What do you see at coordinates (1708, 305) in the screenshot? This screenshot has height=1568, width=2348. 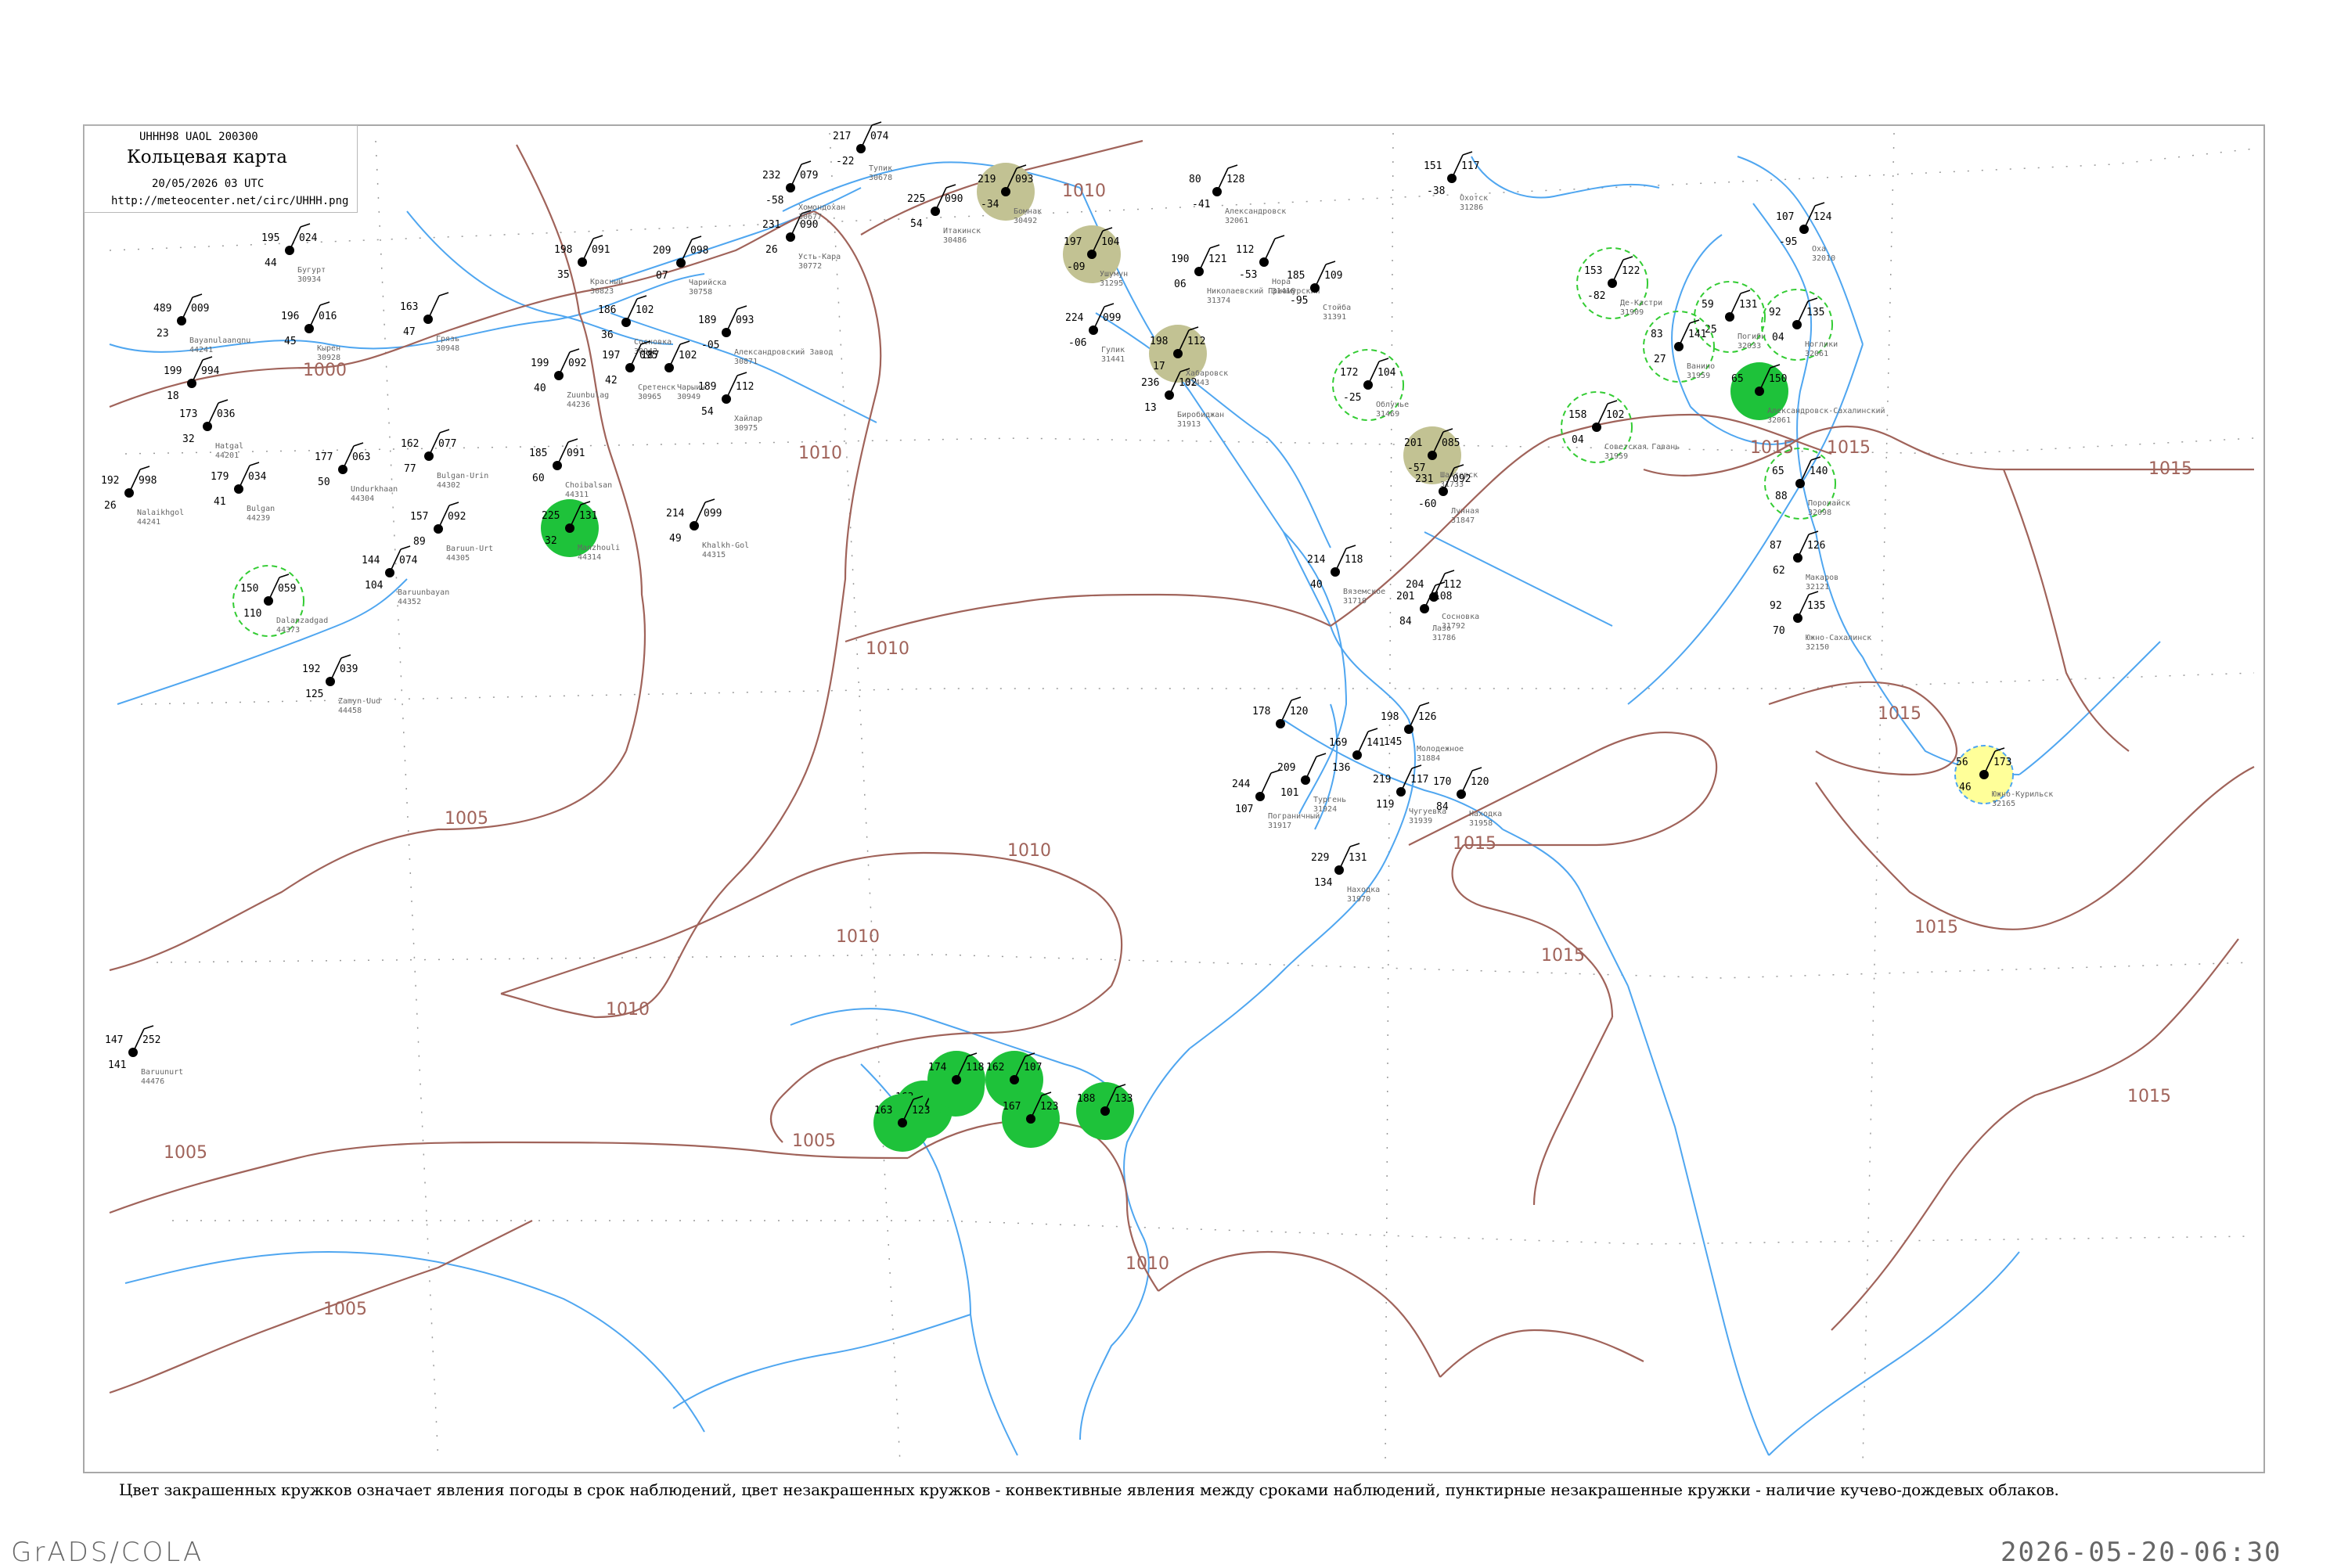 I see `station-temperature: 59` at bounding box center [1708, 305].